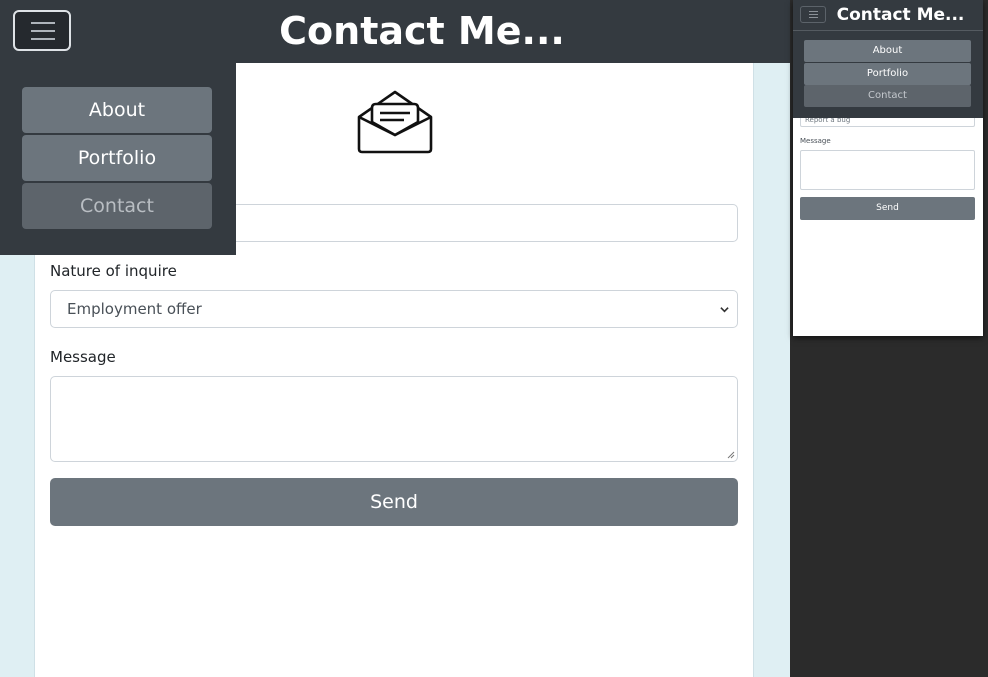  What do you see at coordinates (887, 208) in the screenshot?
I see `preview-send-button: Send` at bounding box center [887, 208].